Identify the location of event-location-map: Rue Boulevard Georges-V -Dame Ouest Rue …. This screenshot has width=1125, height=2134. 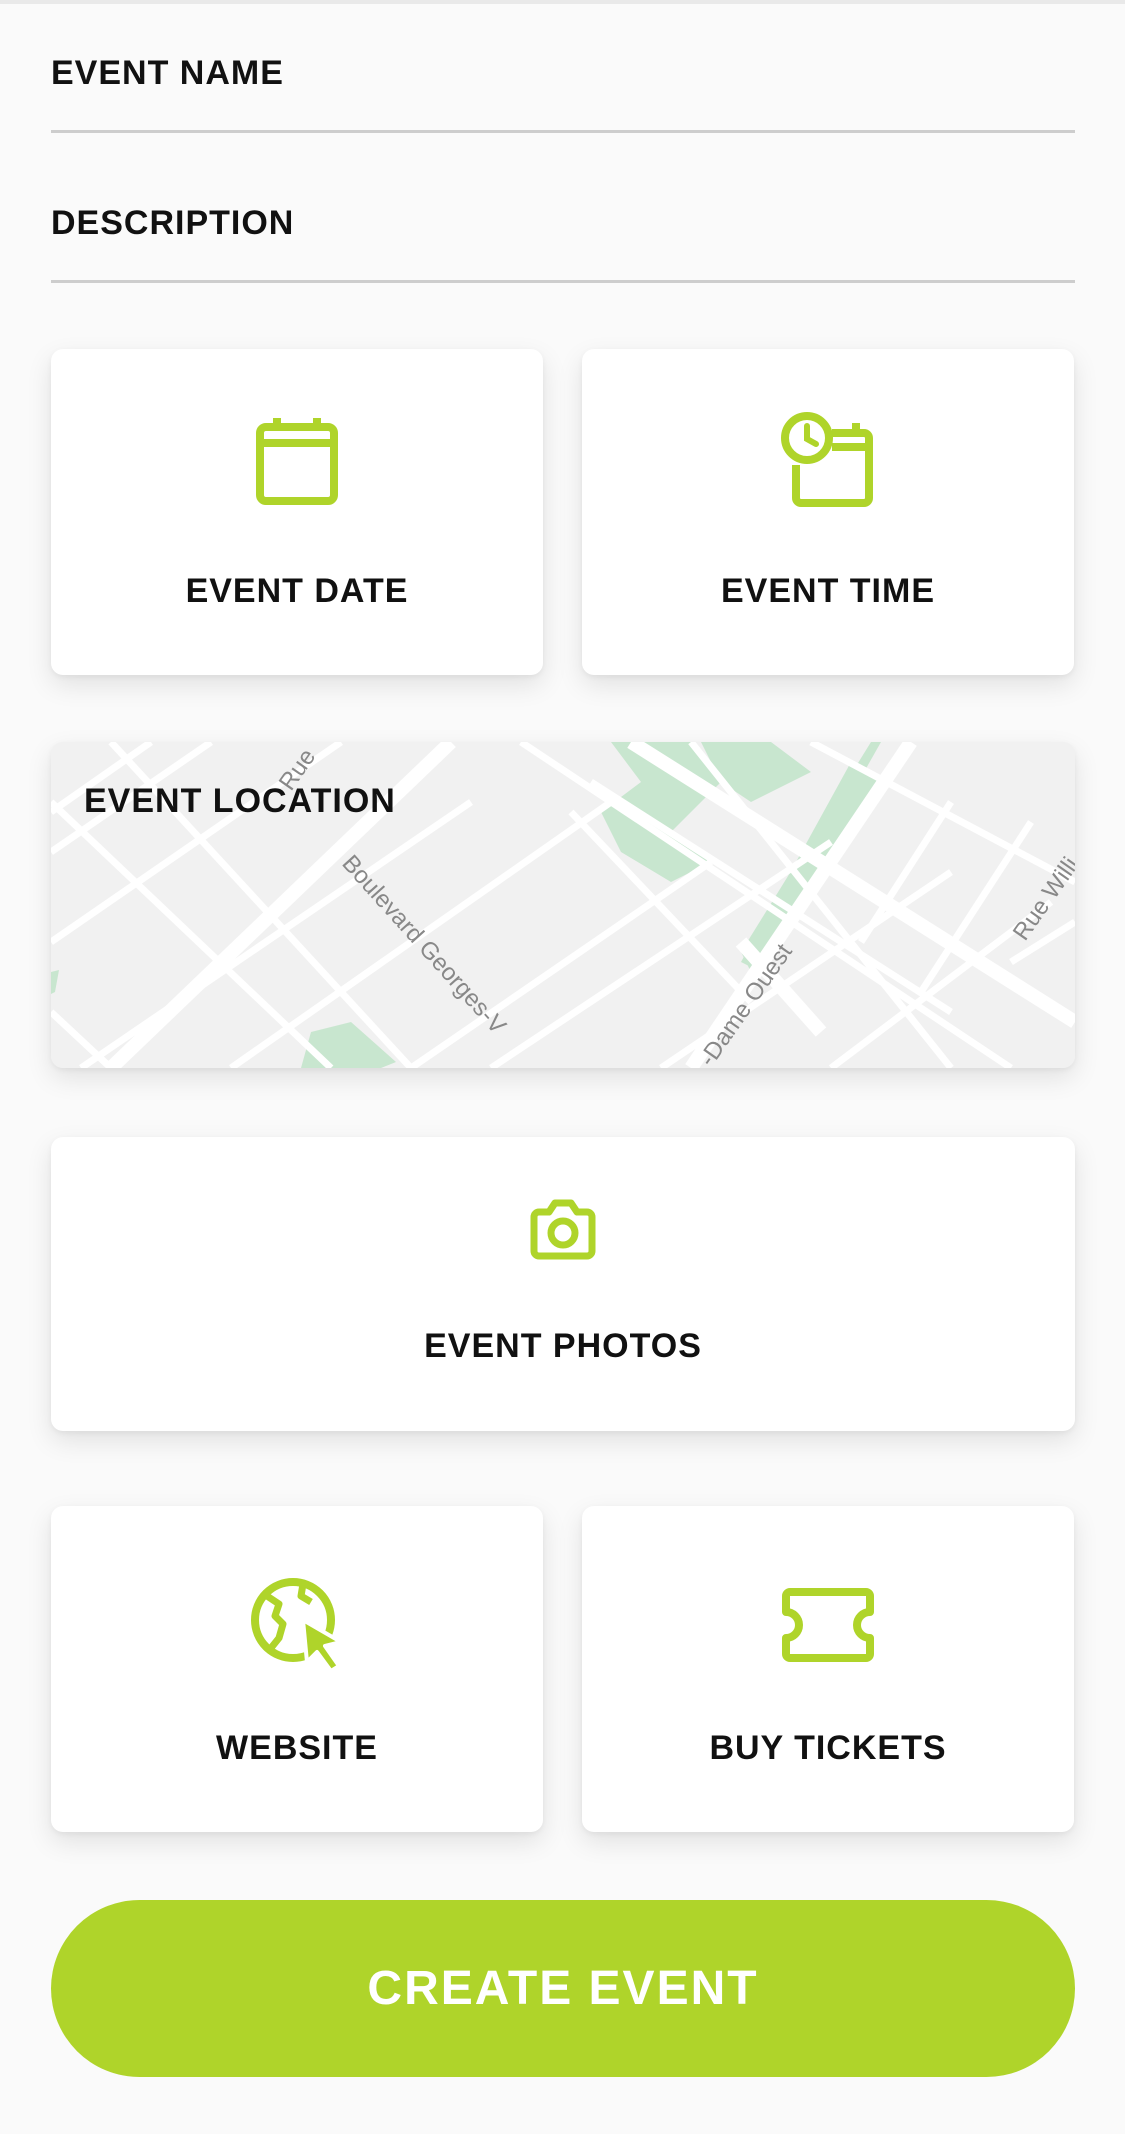
(563, 905).